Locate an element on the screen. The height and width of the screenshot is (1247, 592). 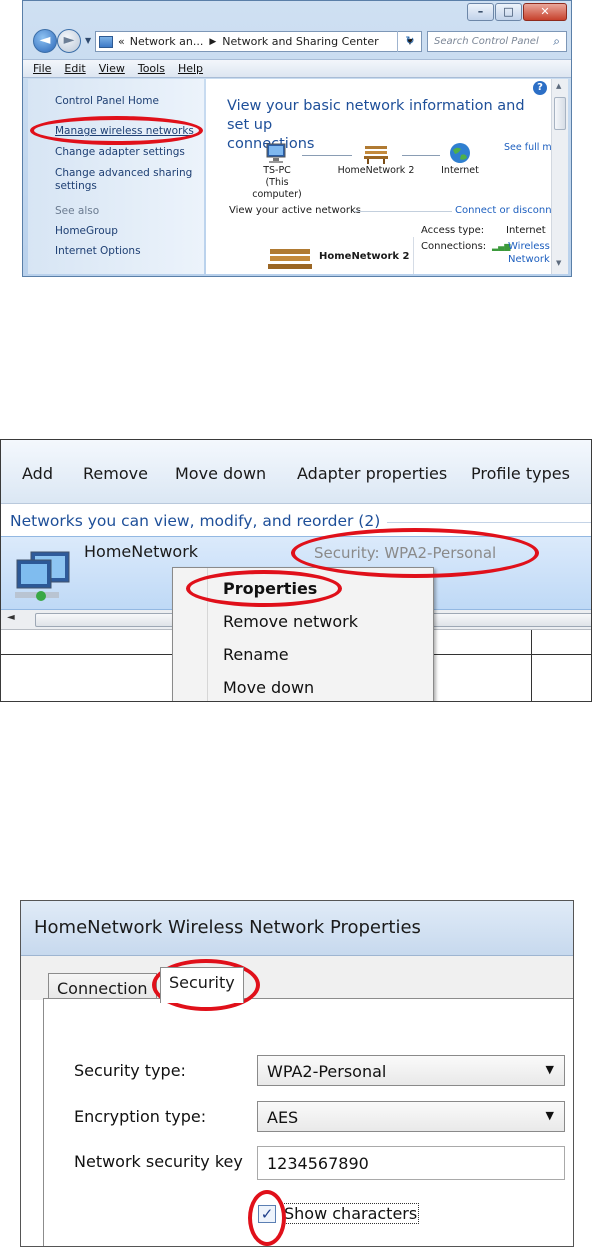
network-security-key-input: 1234567890 is located at coordinates (411, 1163).